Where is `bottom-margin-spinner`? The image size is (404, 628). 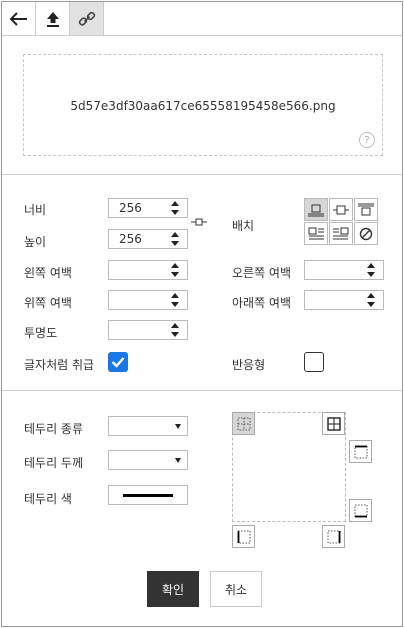 bottom-margin-spinner is located at coordinates (344, 300).